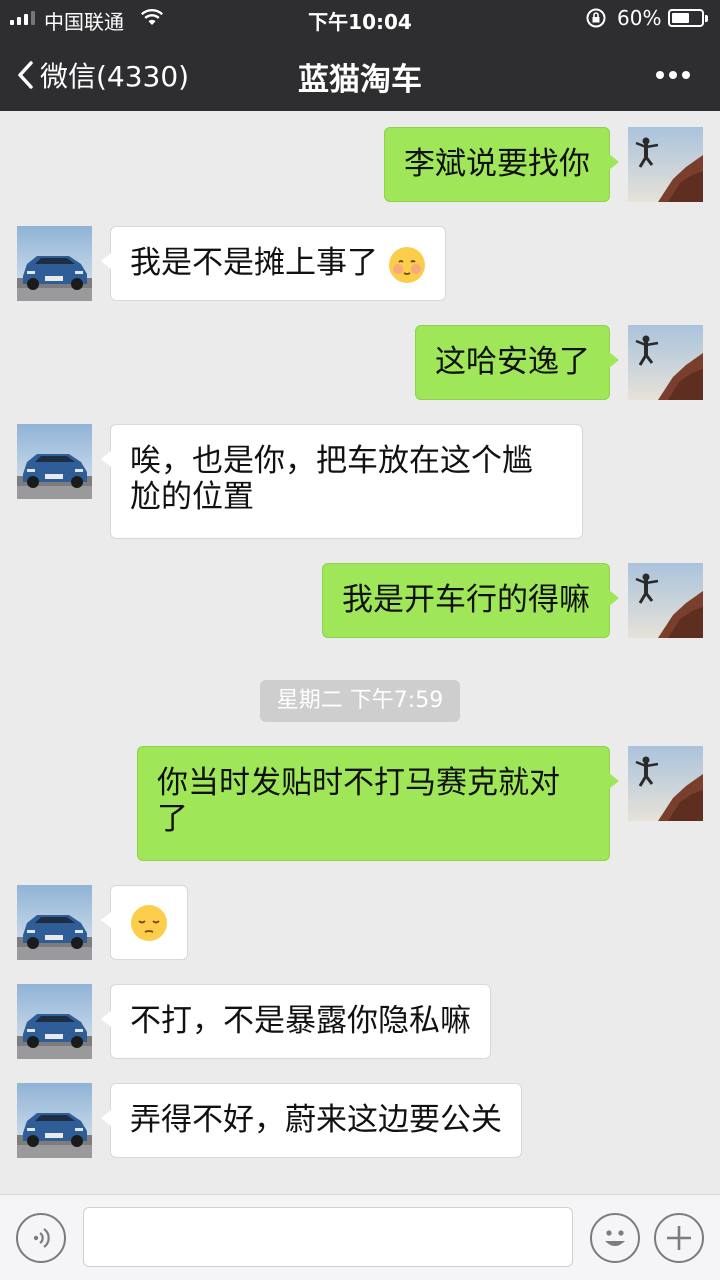 The height and width of the screenshot is (1280, 720). What do you see at coordinates (466, 600) in the screenshot?
I see `message-text: 我是开车行的得嘛` at bounding box center [466, 600].